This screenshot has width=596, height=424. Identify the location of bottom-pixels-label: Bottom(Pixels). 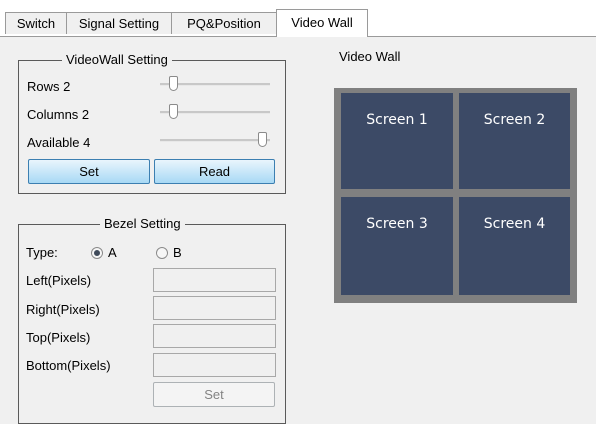
(68, 365).